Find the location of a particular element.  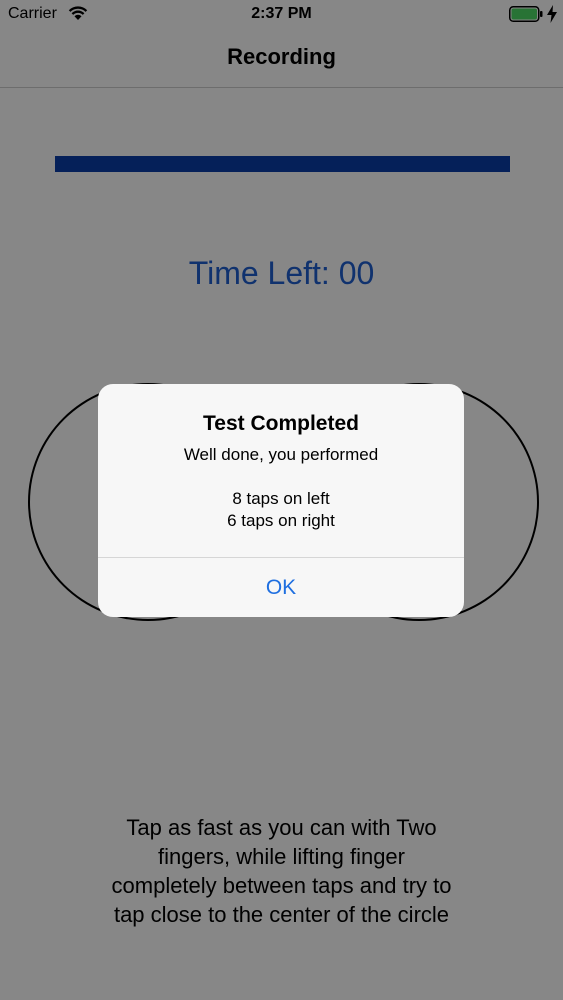

alert-title: Test Completed is located at coordinates (281, 423).